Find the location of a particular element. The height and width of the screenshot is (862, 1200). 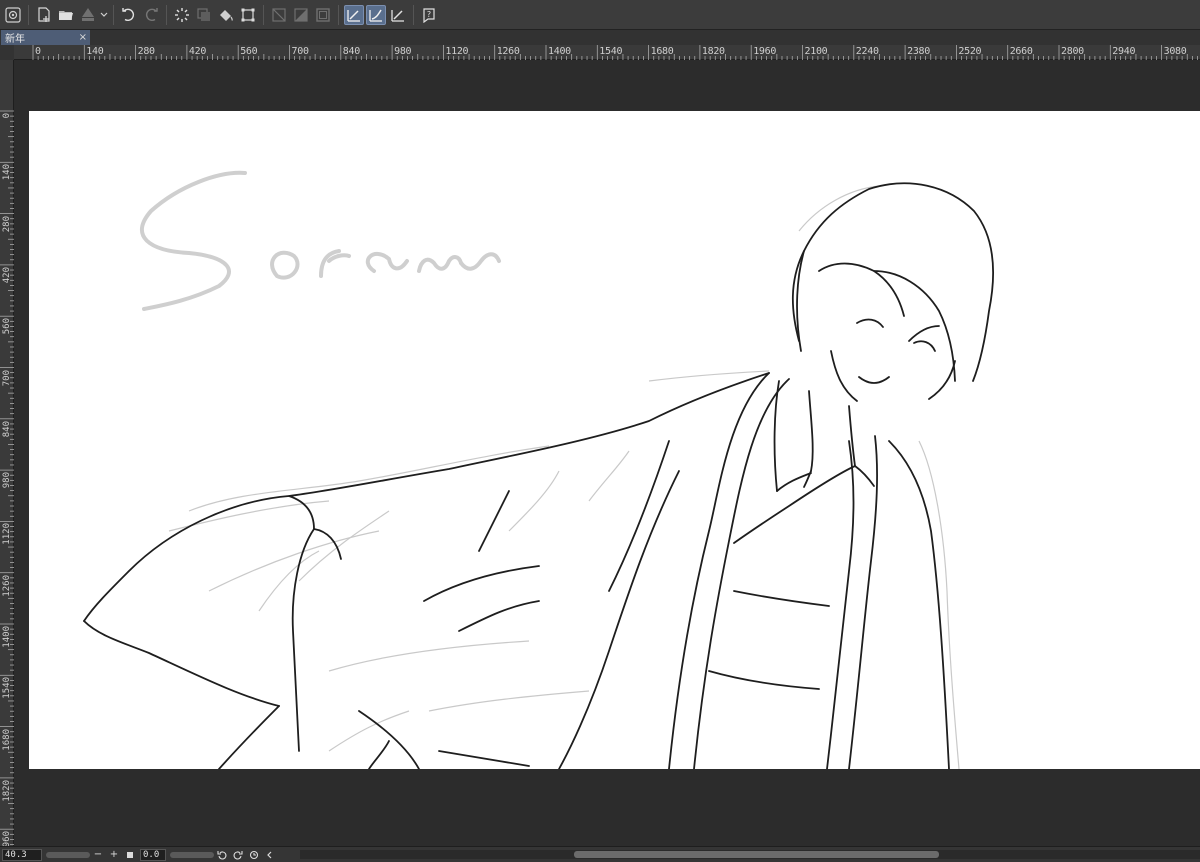

document-tab-strip: 新年 × is located at coordinates (600, 37).